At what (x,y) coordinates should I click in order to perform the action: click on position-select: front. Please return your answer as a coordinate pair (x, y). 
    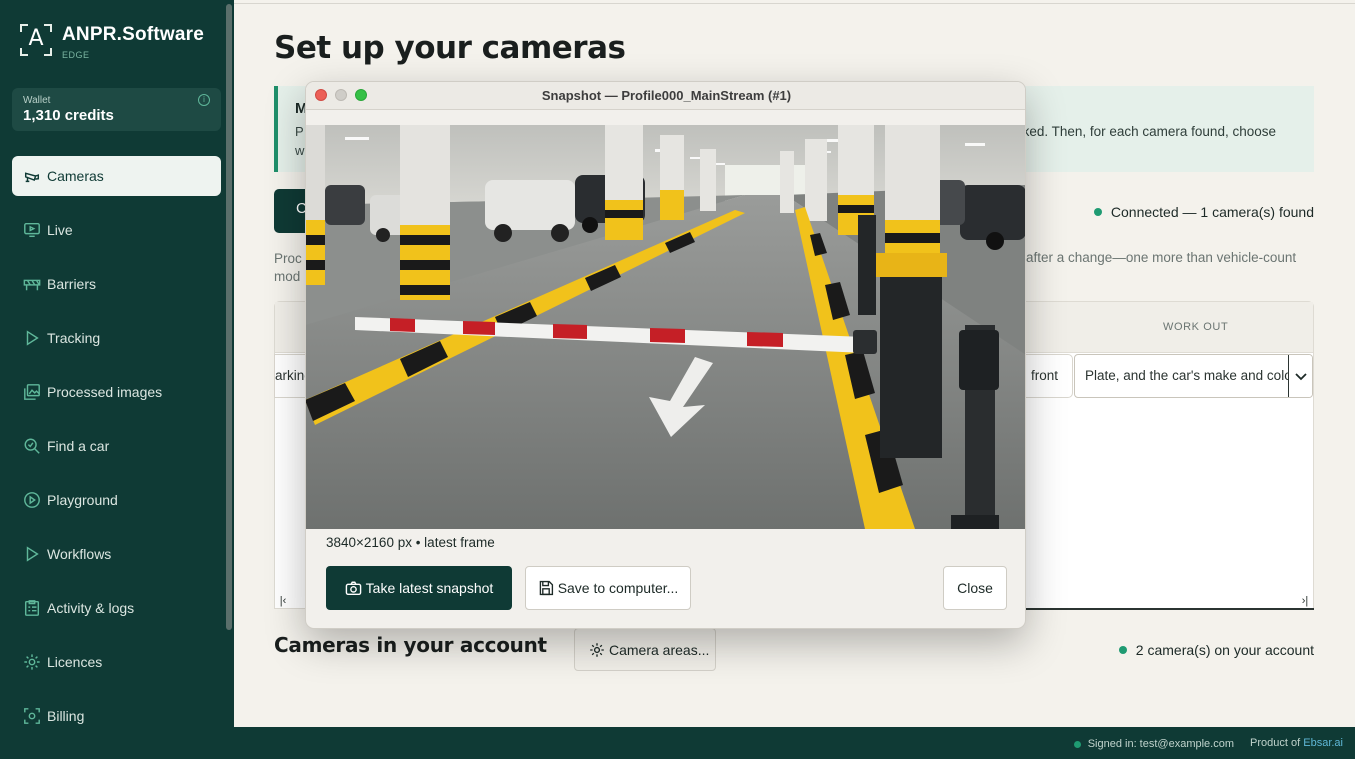
    Looking at the image, I should click on (1049, 376).